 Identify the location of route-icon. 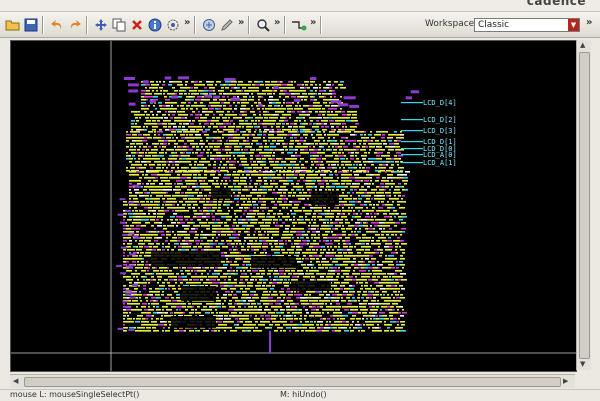
(298, 24).